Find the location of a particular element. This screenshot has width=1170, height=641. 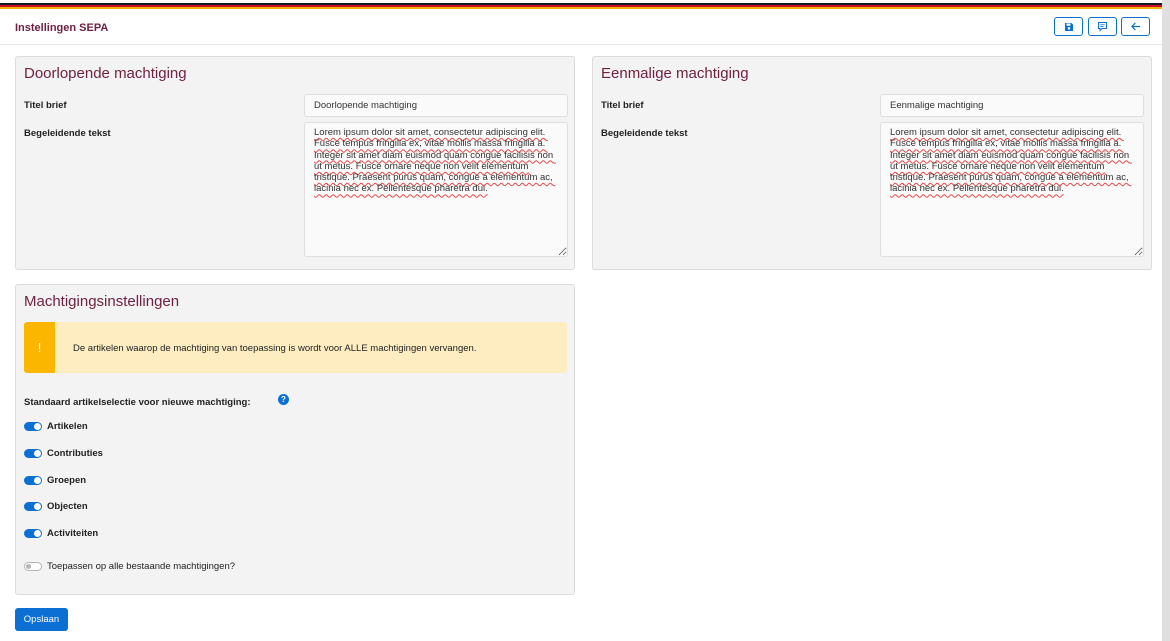

toggle-objecten: Objecten is located at coordinates (56, 506).